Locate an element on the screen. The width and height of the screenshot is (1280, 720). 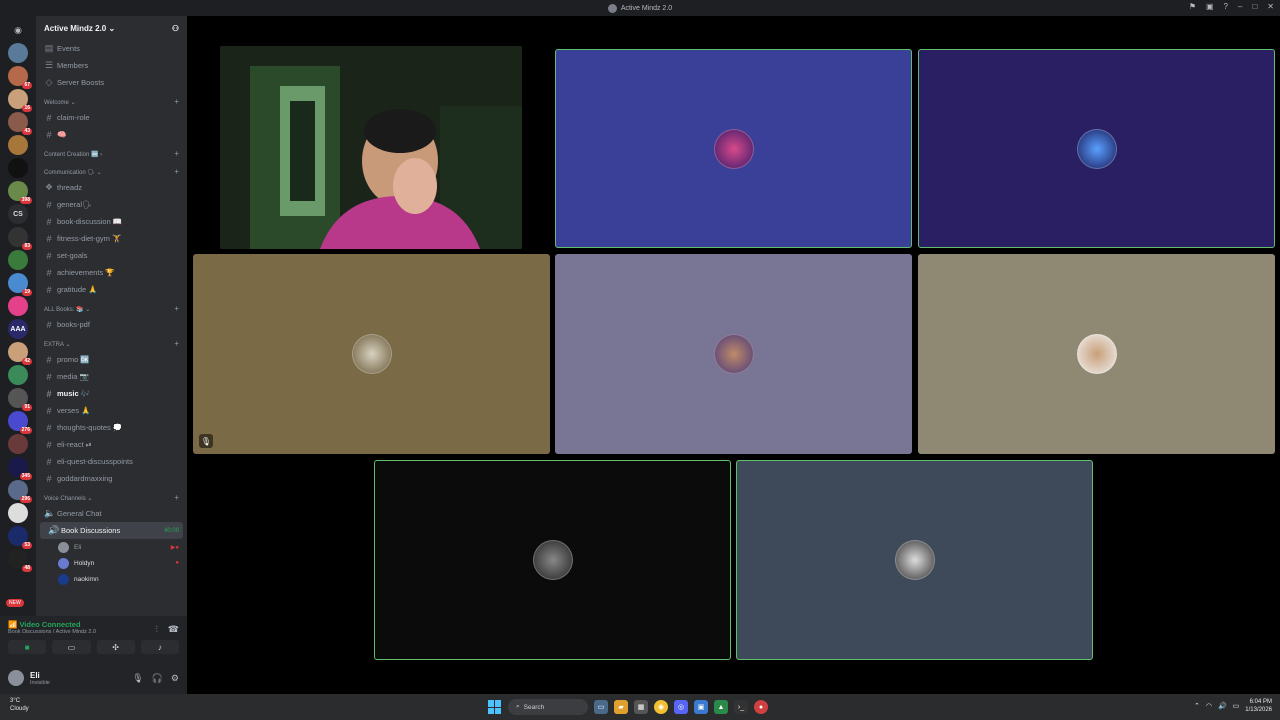
terminal-icon: ›_ is located at coordinates (741, 707).